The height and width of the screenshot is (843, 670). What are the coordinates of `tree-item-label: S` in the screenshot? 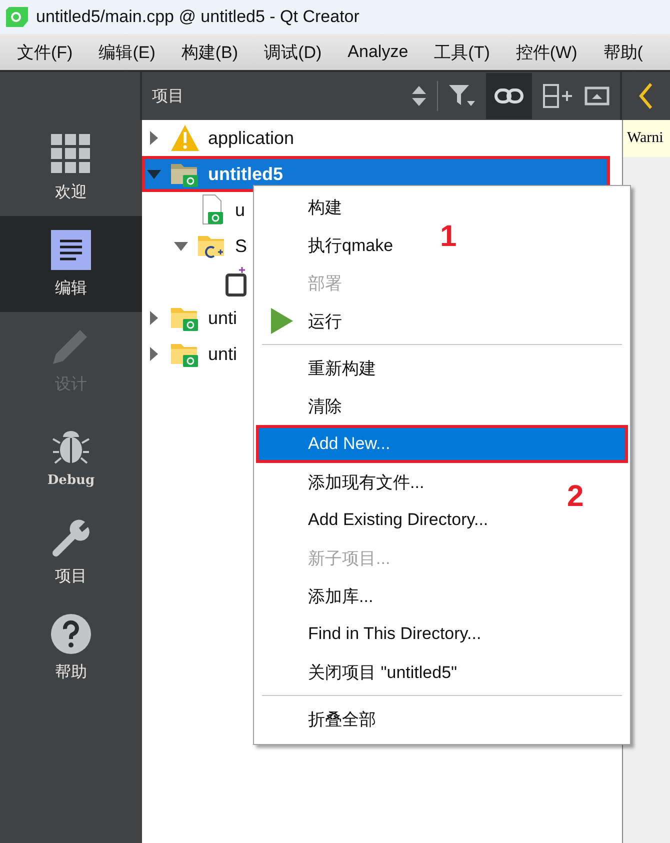 It's located at (241, 246).